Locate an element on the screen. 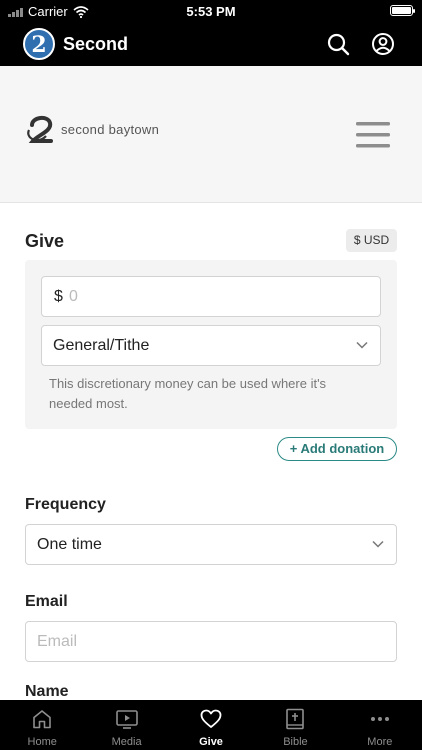  tab-label: Give is located at coordinates (211, 742).